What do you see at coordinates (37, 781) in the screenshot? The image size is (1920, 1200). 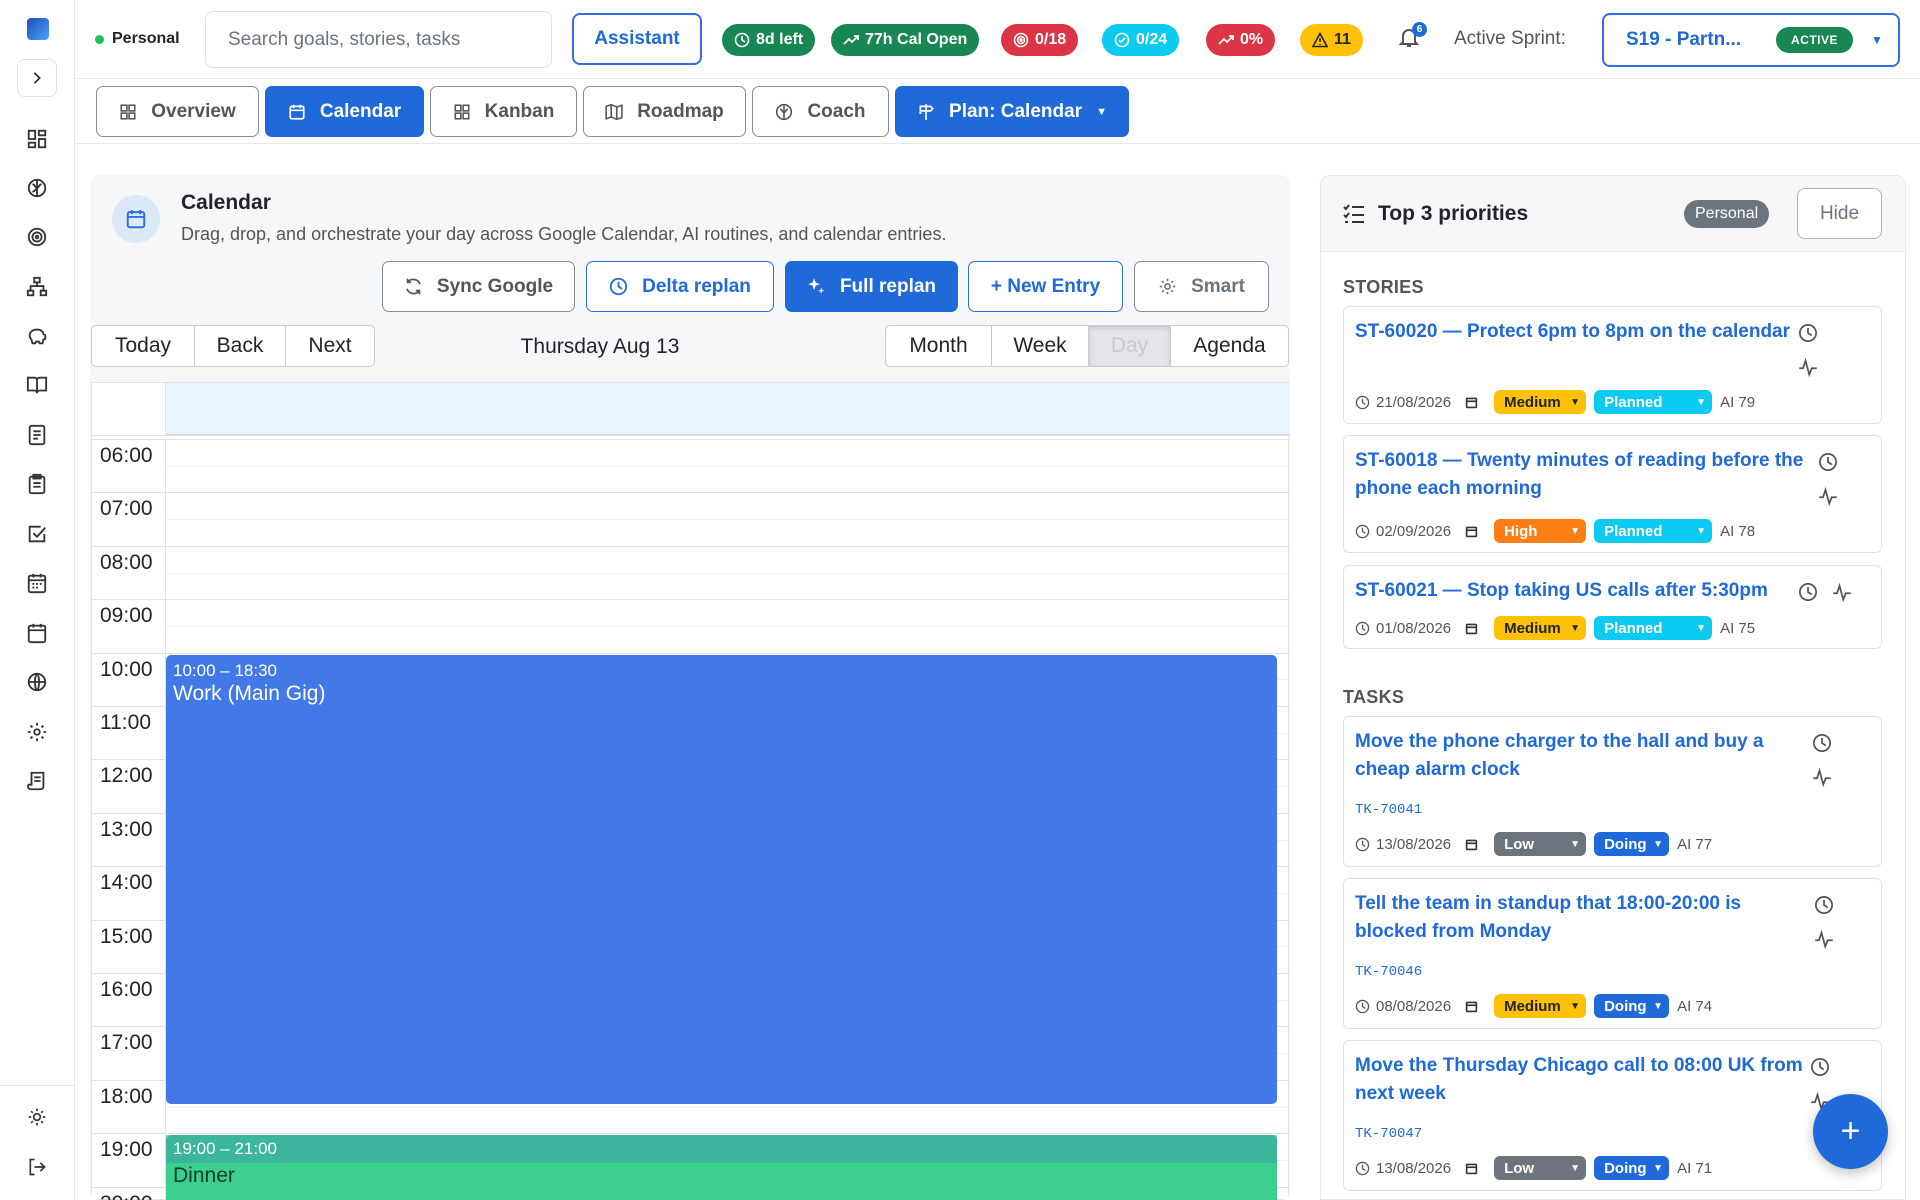 I see `sidebar-scroll-icon` at bounding box center [37, 781].